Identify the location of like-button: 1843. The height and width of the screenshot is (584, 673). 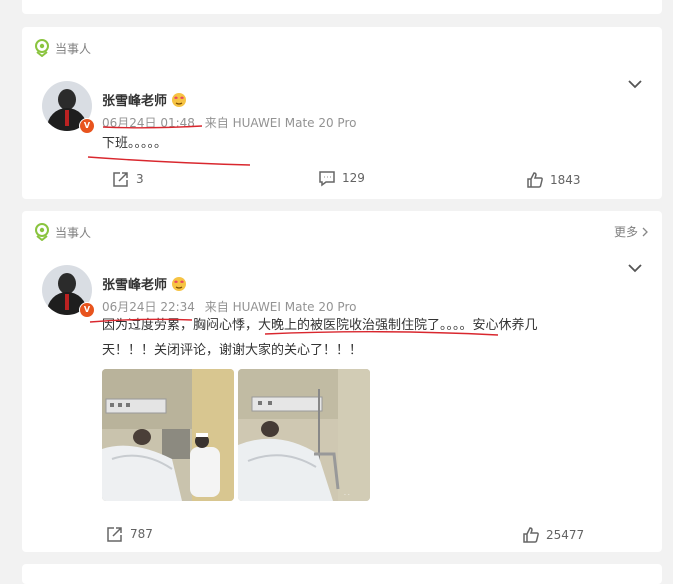
(553, 180).